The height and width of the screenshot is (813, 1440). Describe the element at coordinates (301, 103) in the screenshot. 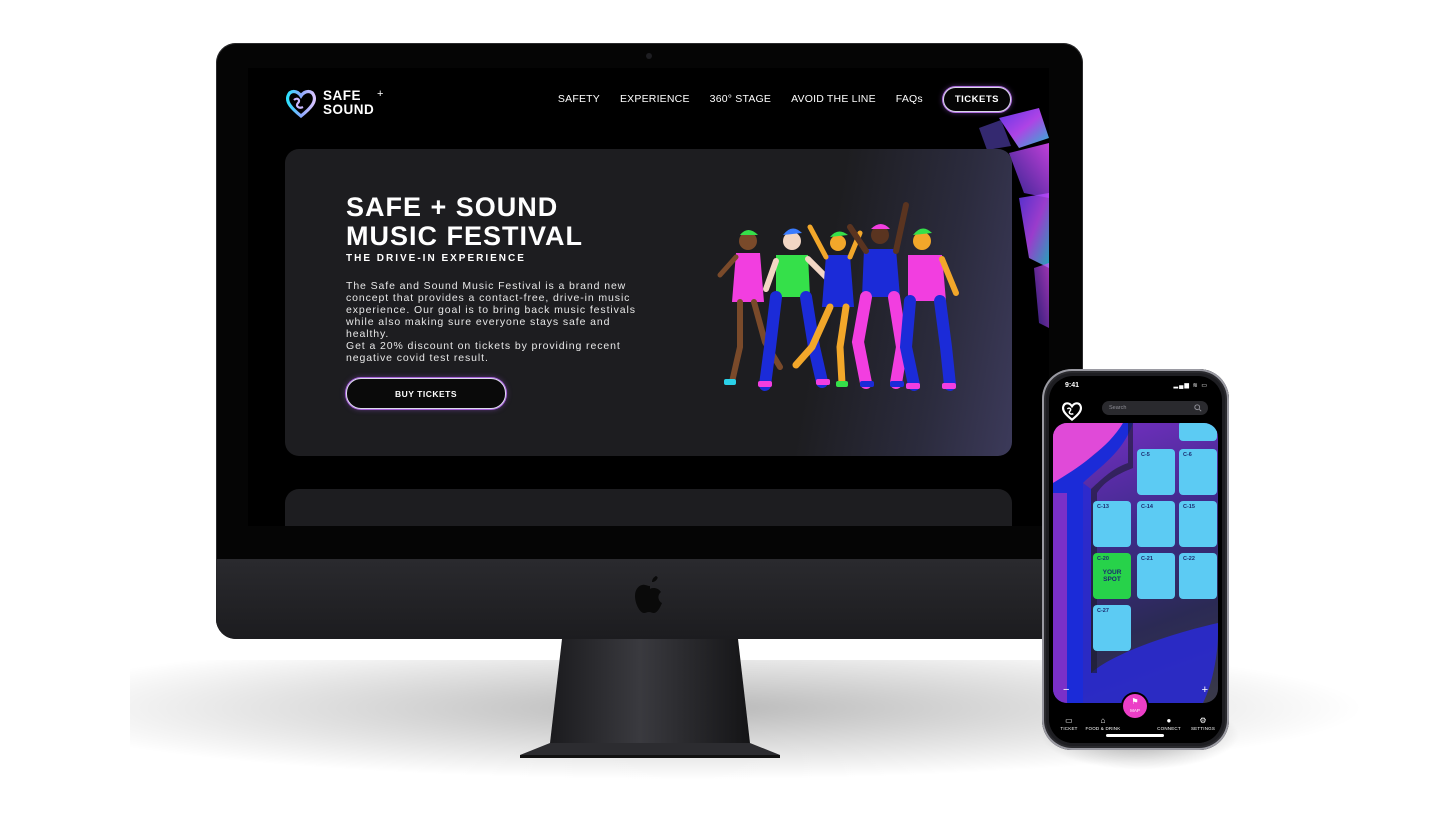

I see `heart-logo-icon` at that location.